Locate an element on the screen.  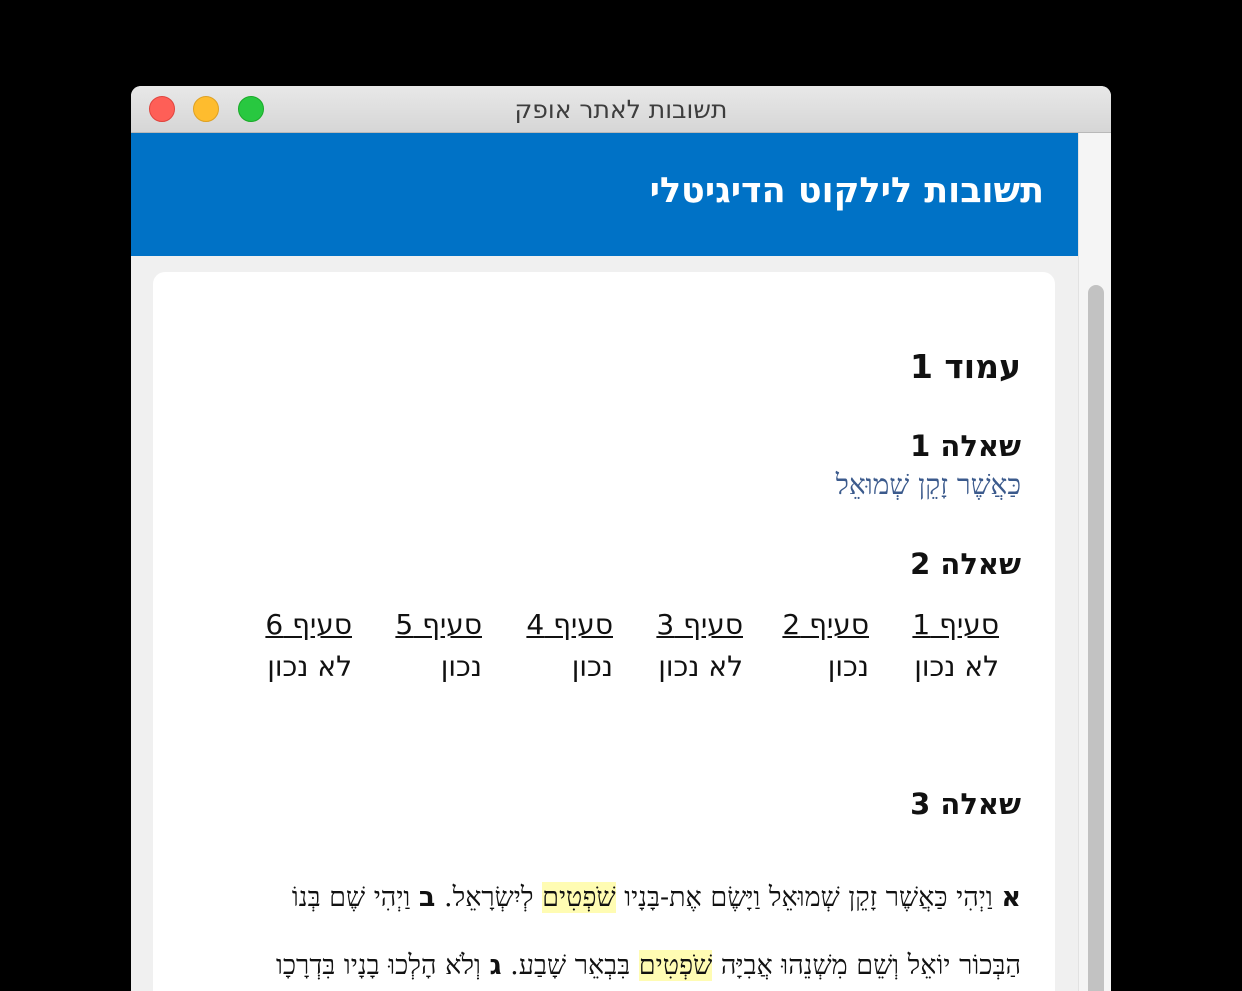
verse-text: וַיְהִי שֶׁם בְּנוֹ is located at coordinates (351, 897).